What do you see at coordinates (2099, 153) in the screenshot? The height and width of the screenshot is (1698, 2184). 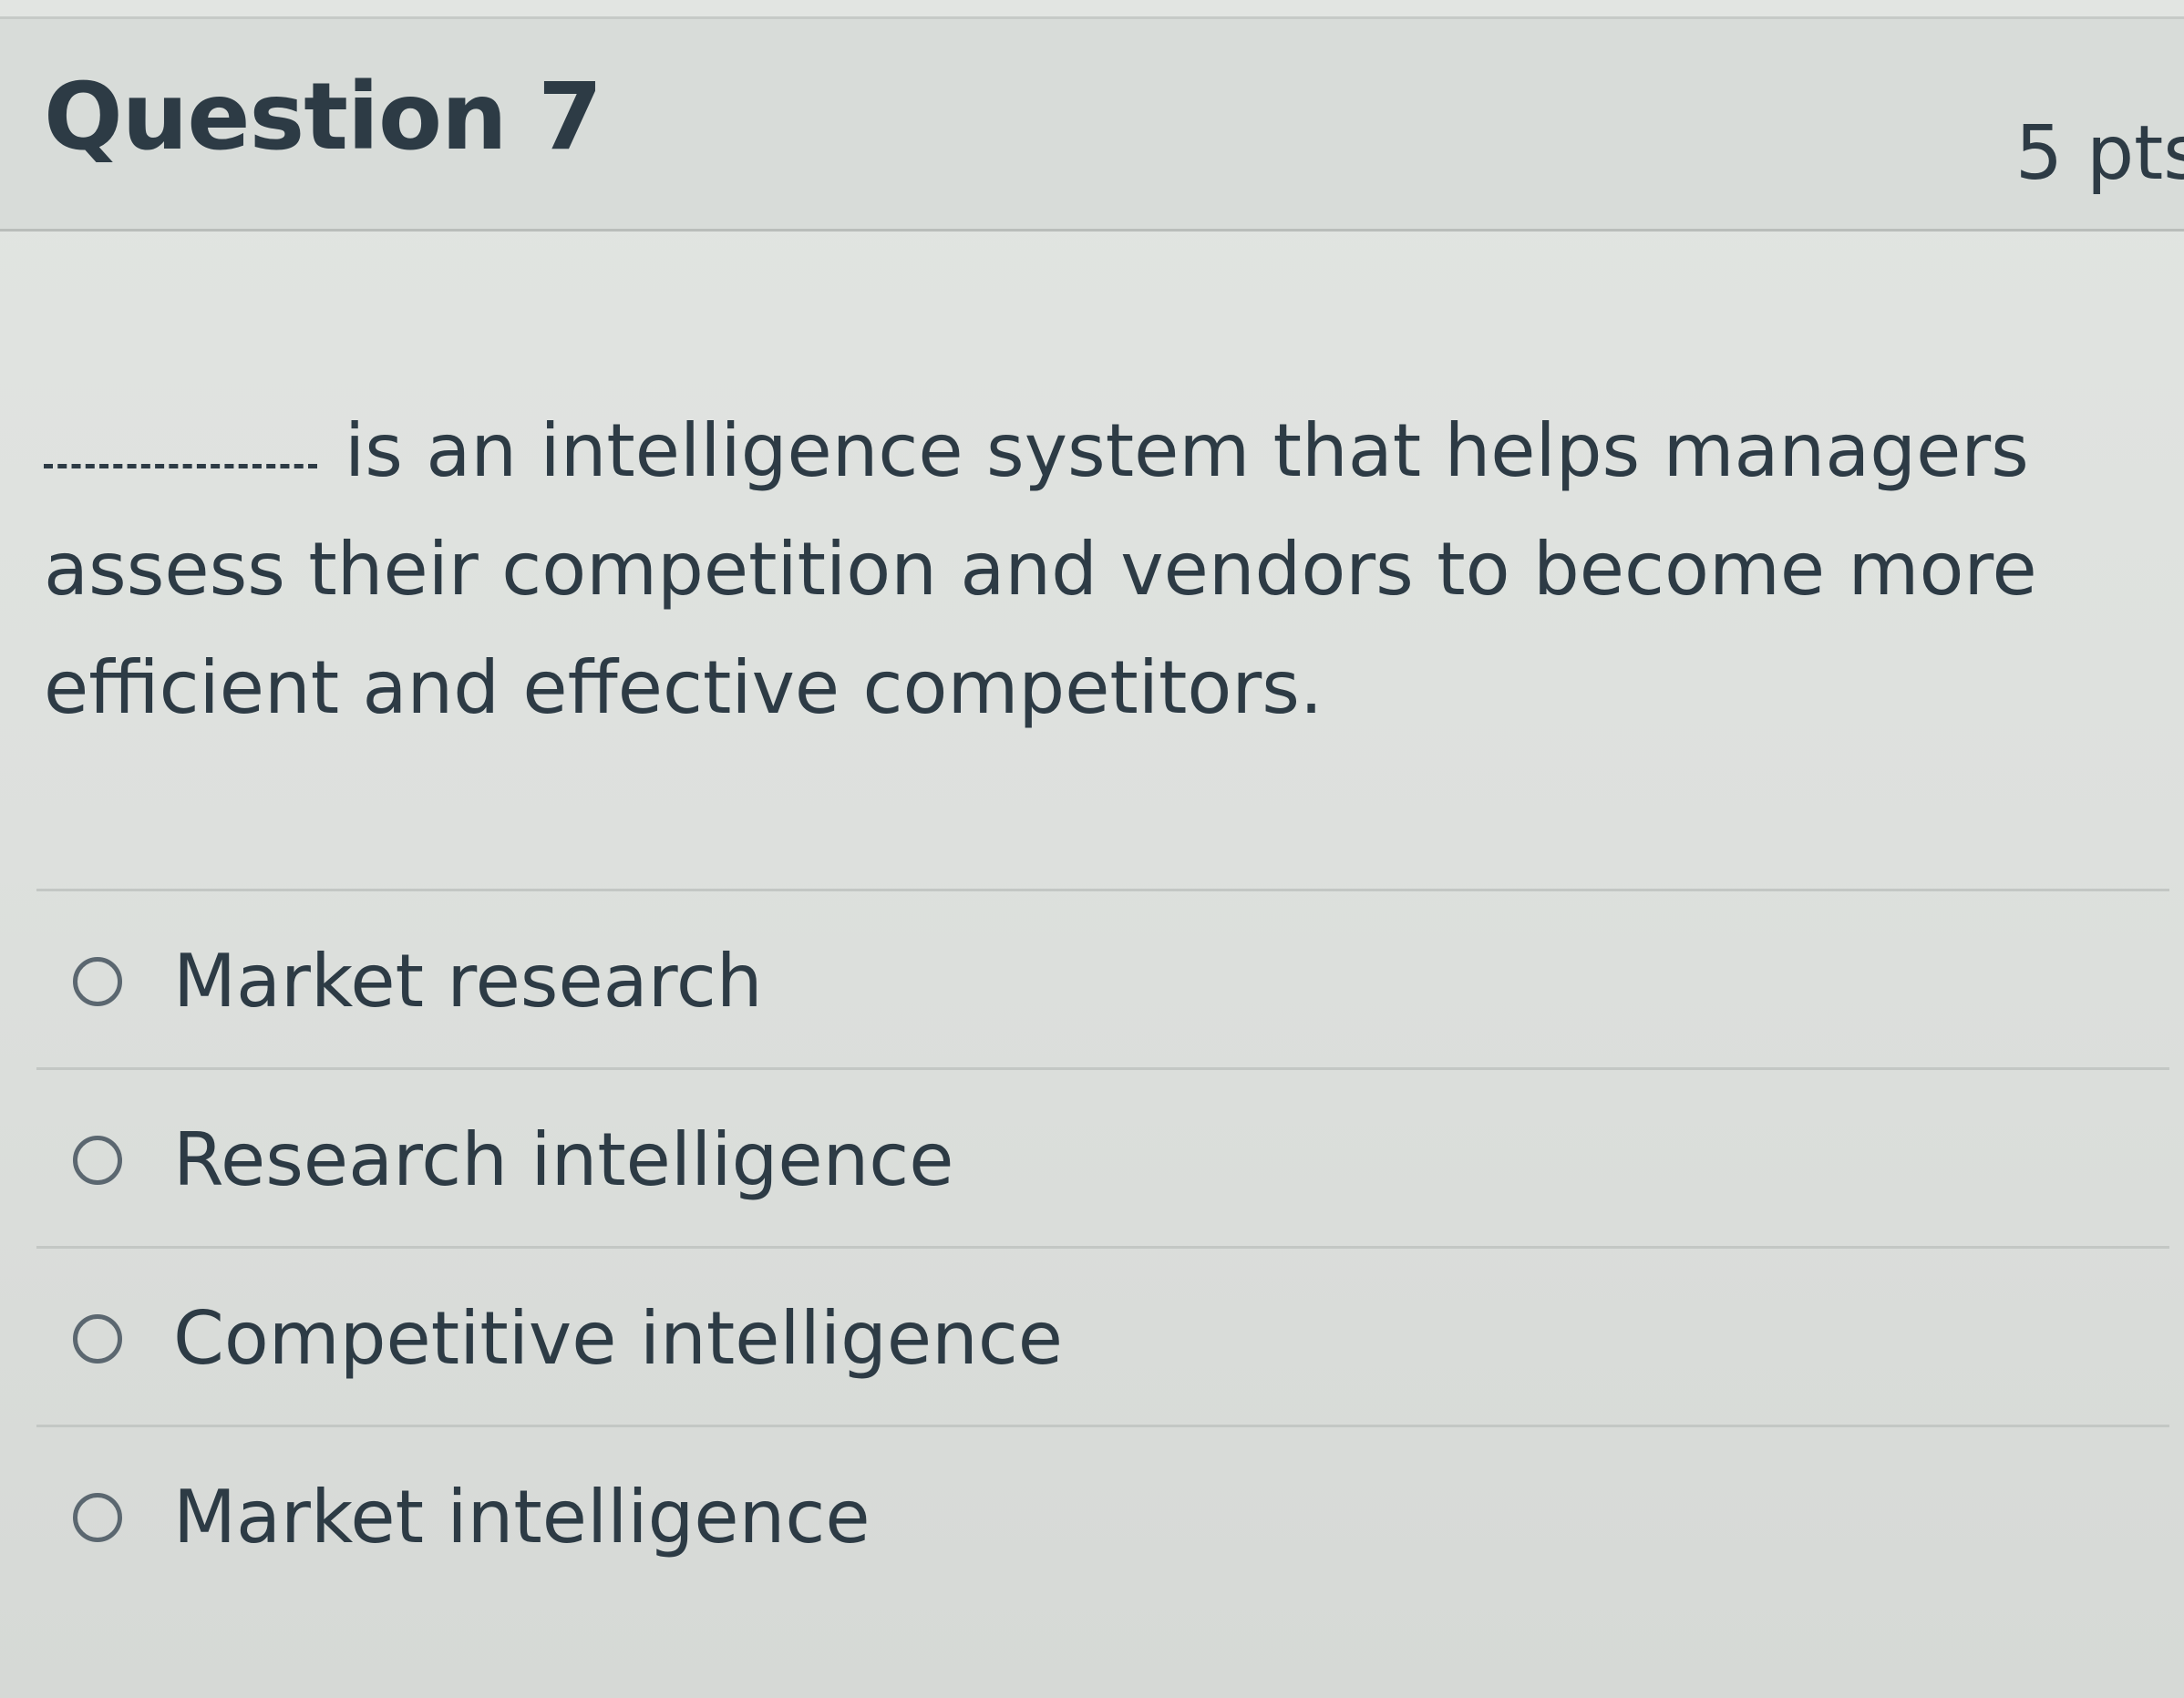 I see `question-points: 5 pts` at bounding box center [2099, 153].